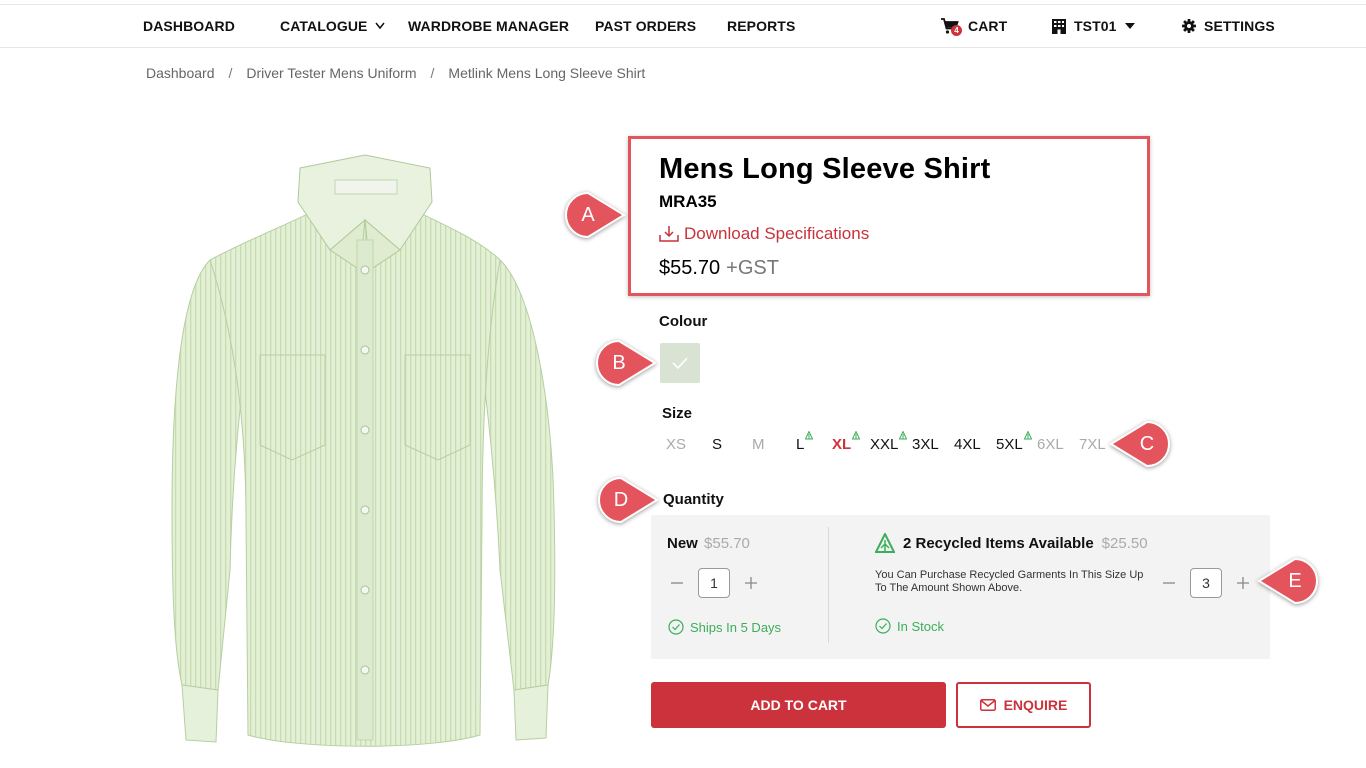 This screenshot has width=1366, height=768. Describe the element at coordinates (828, 585) in the screenshot. I see `quantity-divider` at that location.